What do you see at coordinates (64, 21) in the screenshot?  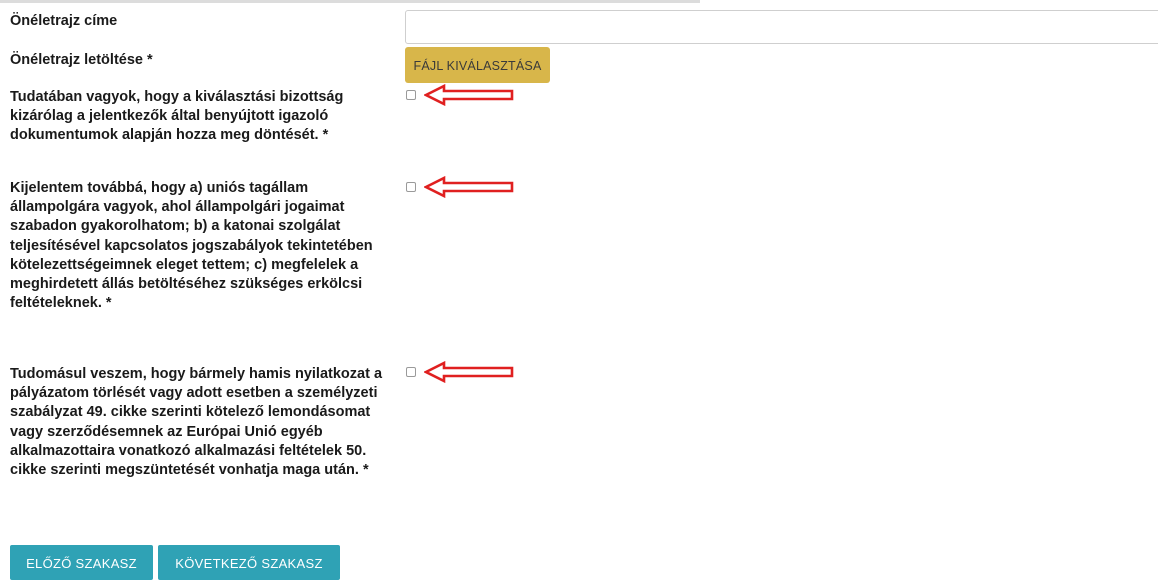 I see `cv-title-label: Önéletrajz címe` at bounding box center [64, 21].